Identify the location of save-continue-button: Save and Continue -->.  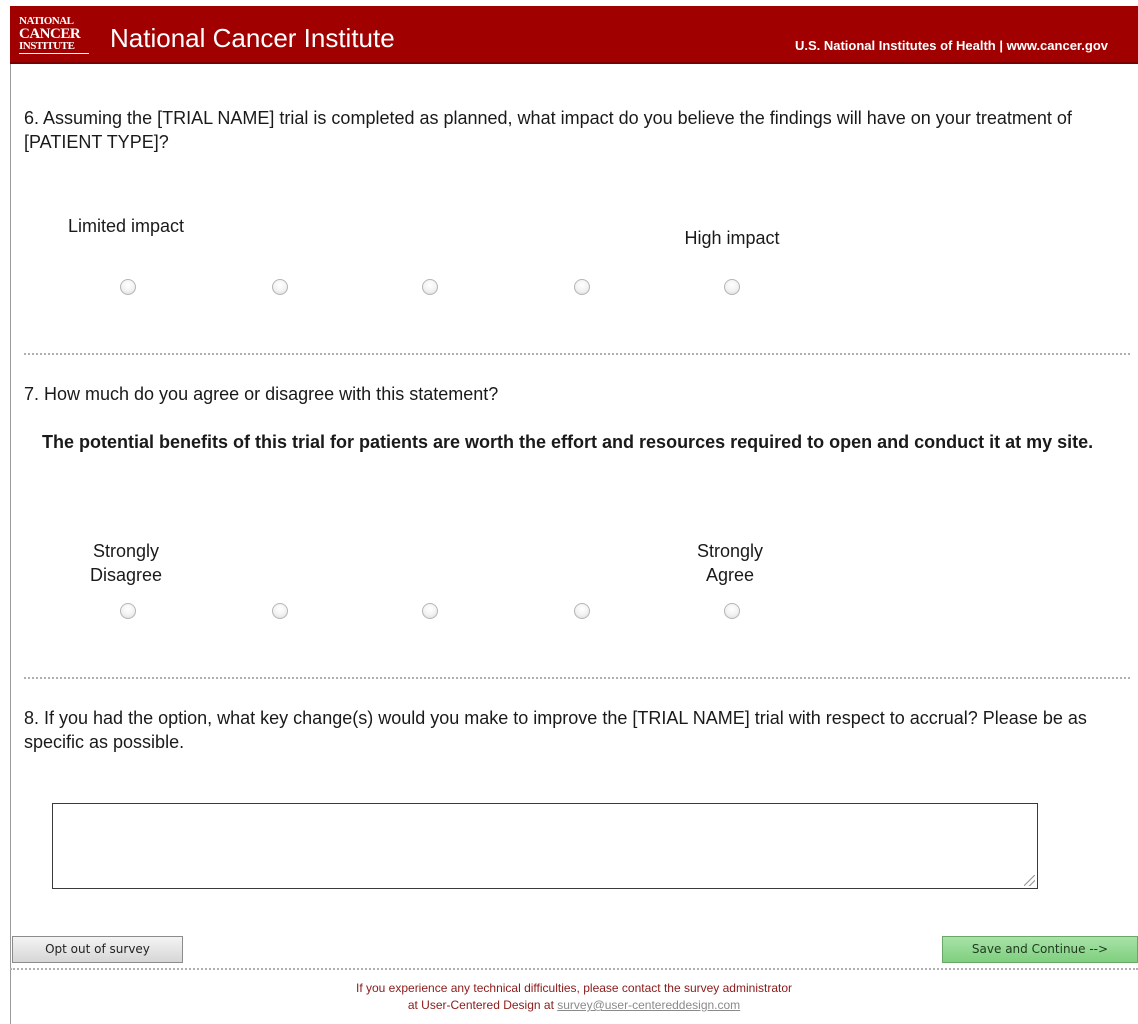
(1040, 949).